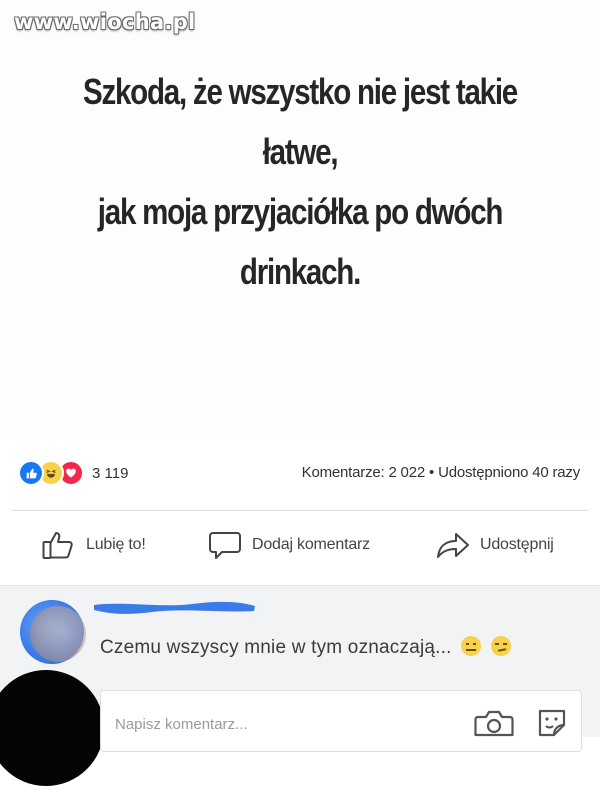  Describe the element at coordinates (509, 472) in the screenshot. I see `shares-count-link: Udostępniono 40 razy` at that location.